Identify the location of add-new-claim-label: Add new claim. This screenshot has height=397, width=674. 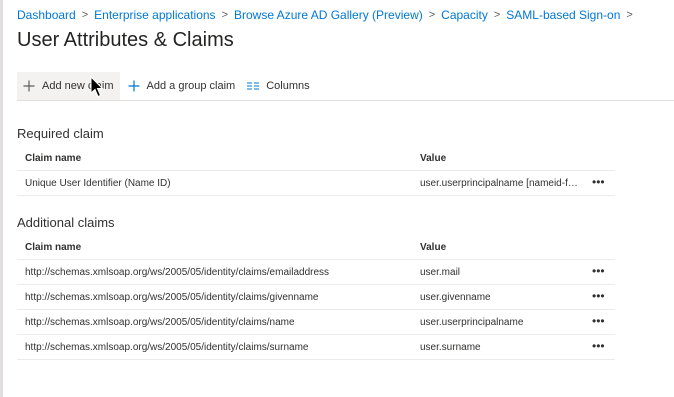
(78, 86).